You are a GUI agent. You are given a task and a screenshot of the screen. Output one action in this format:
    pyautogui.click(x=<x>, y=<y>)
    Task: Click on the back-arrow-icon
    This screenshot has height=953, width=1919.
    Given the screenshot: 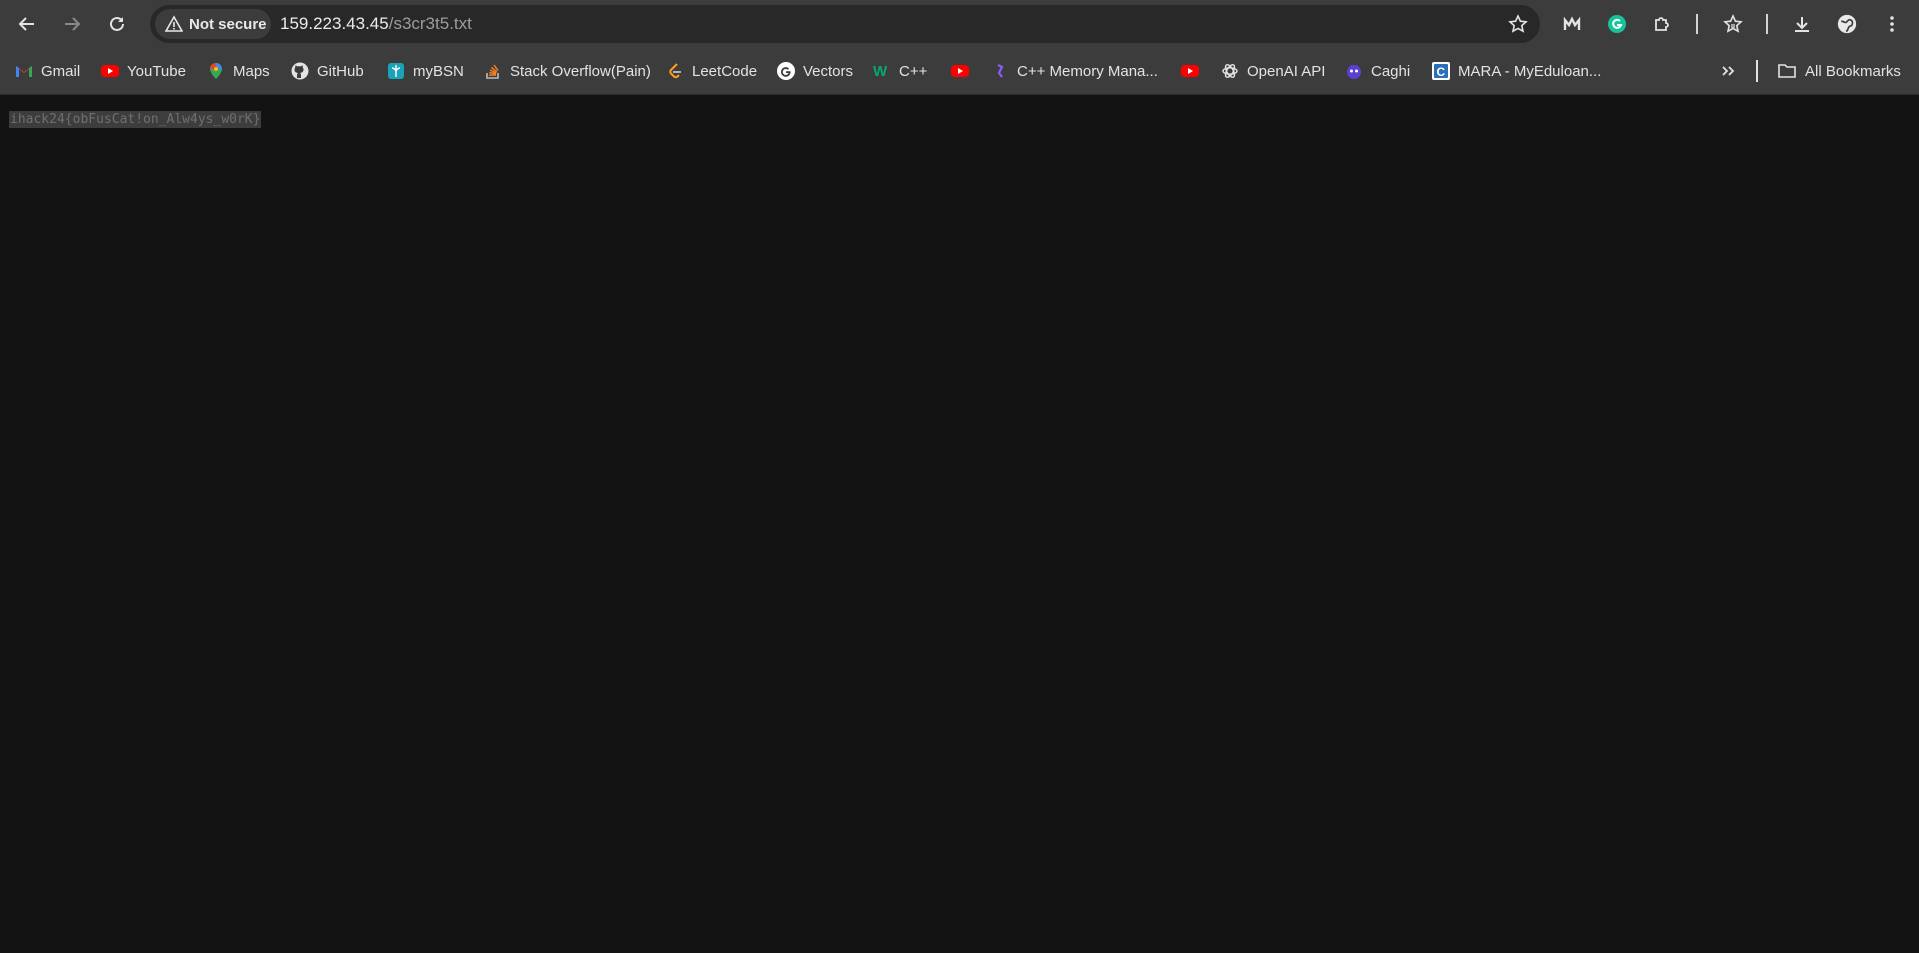 What is the action you would take?
    pyautogui.click(x=26, y=24)
    